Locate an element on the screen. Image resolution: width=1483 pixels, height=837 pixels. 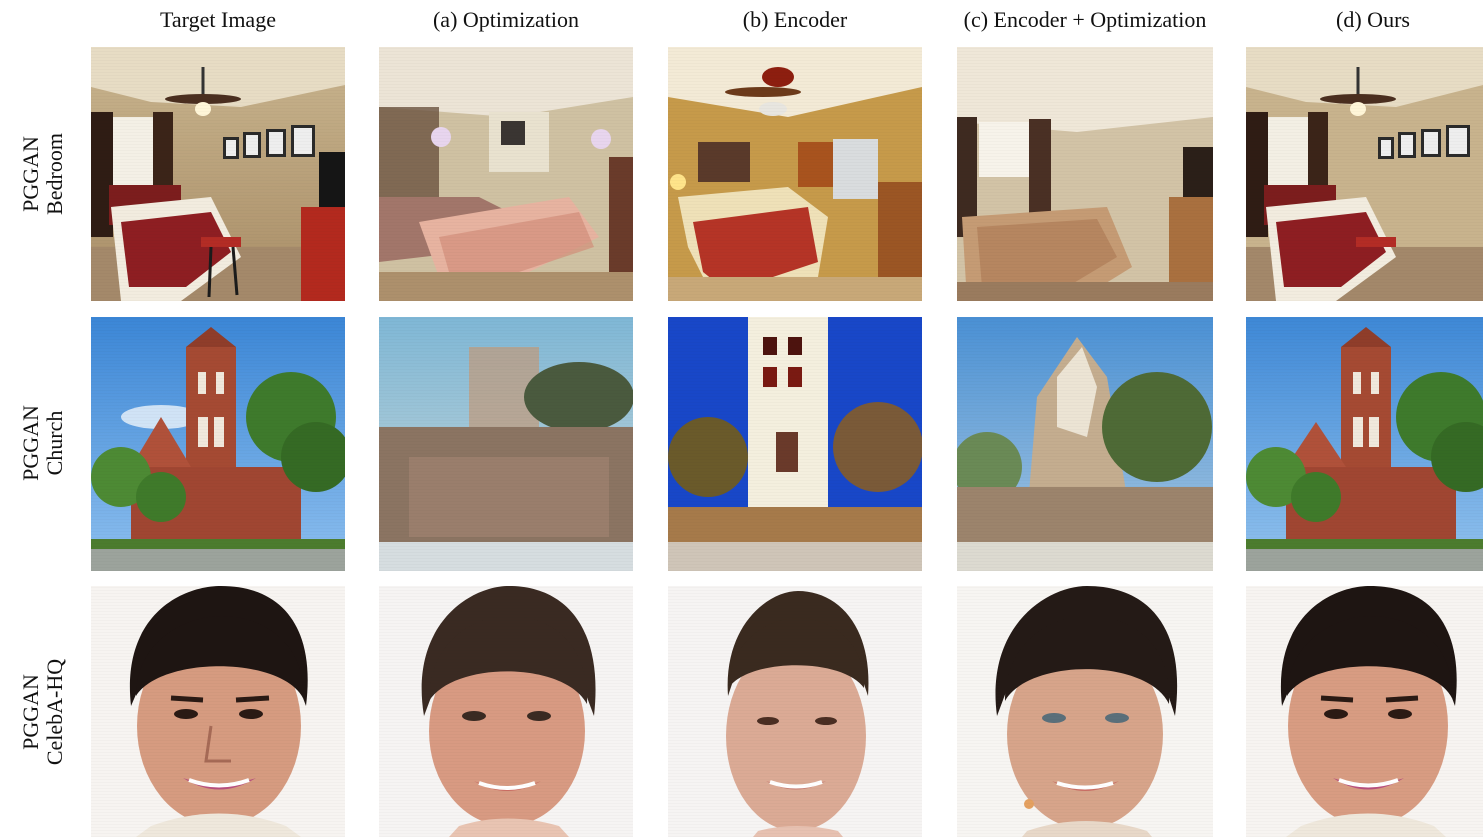
bedroom-encoder-image is located at coordinates (795, 174).